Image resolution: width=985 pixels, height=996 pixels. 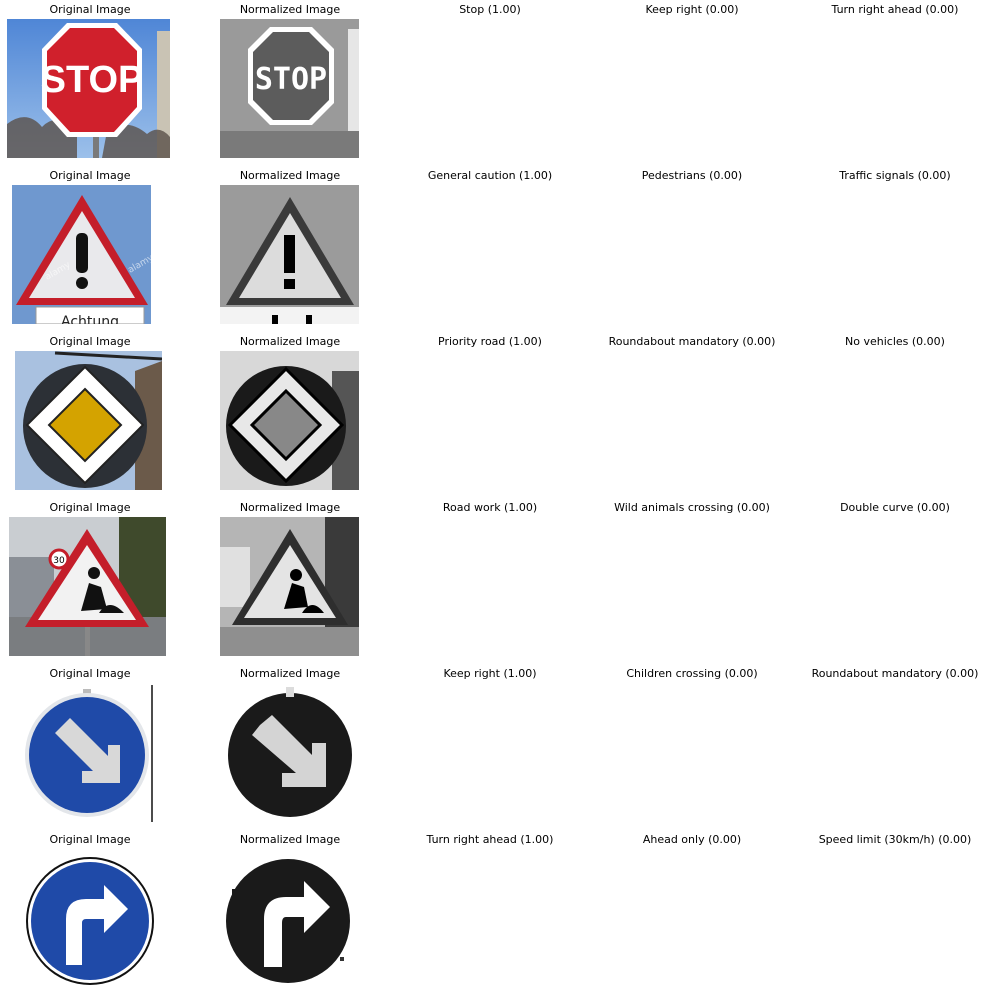 I want to click on prediction-3-label: Turn right ahead (0.00), so click(x=895, y=9).